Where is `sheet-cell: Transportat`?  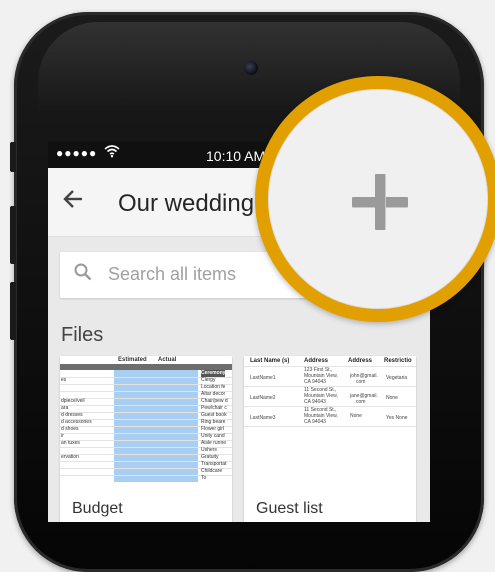
sheet-cell: Transportat is located at coordinates (214, 464).